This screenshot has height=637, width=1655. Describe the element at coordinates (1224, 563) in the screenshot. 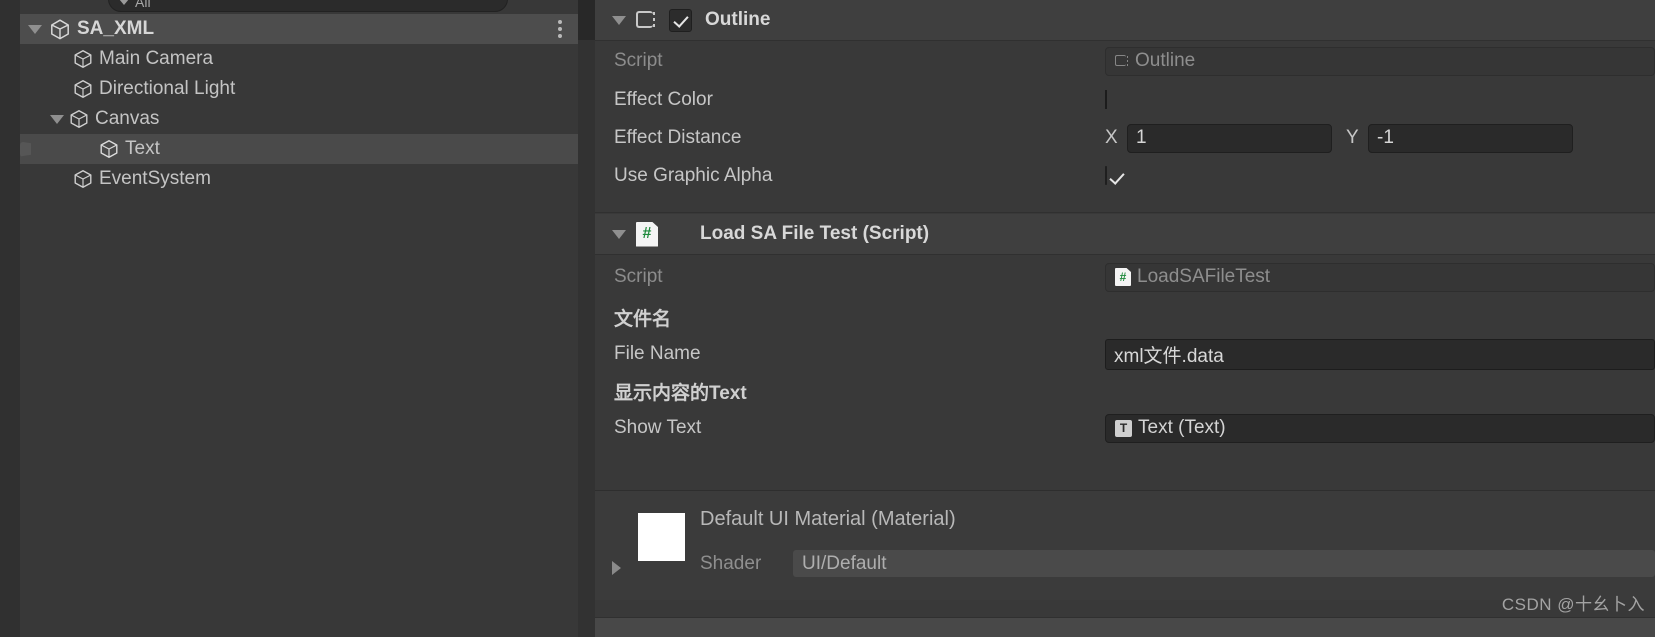

I see `shader-dropdown: UI/Default` at that location.